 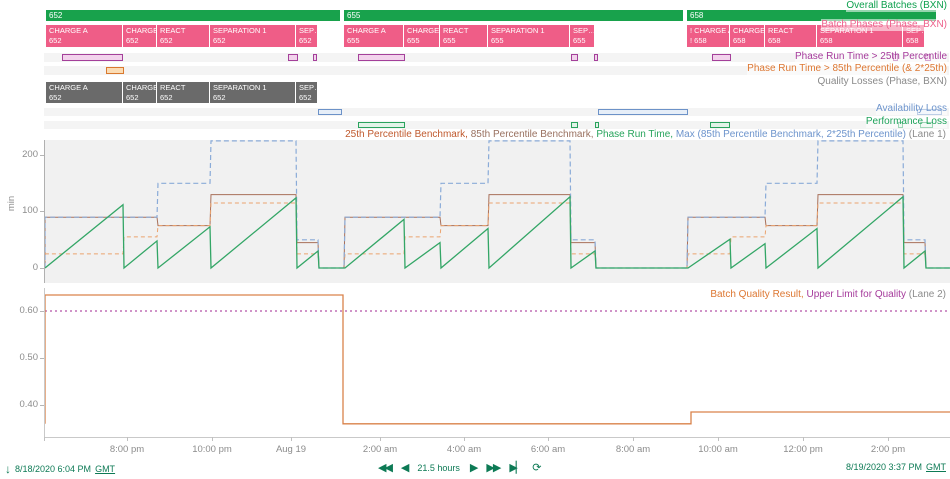 I want to click on step-back-icon: ◀, so click(x=405, y=468).